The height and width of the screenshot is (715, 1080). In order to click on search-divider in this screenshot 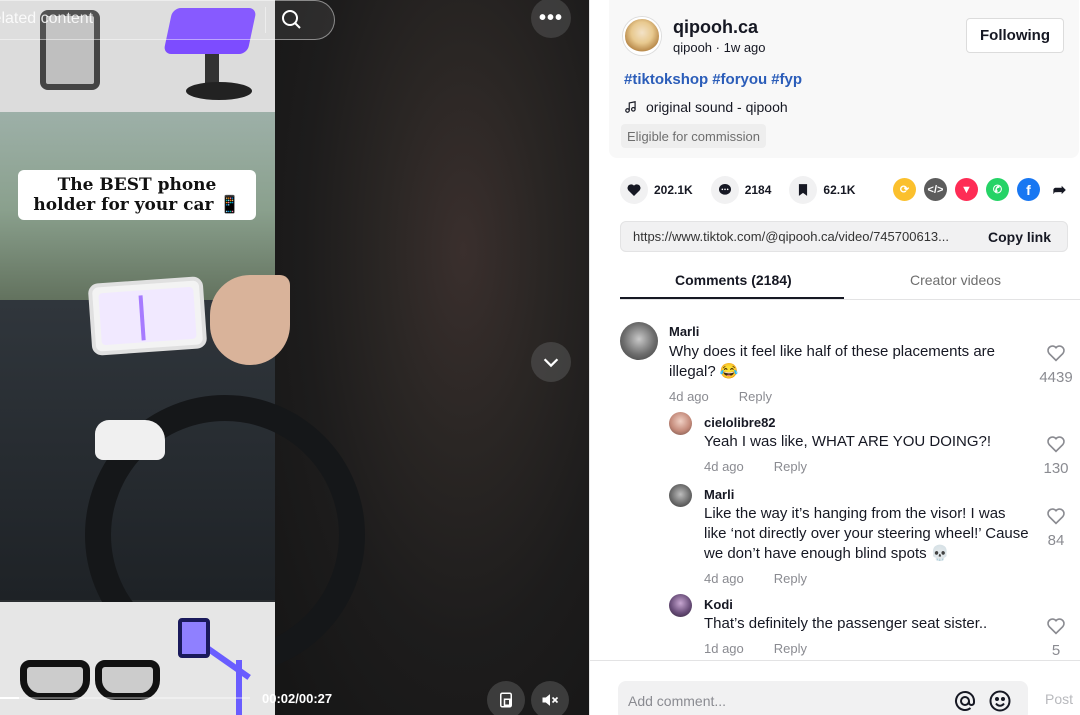, I will do `click(265, 20)`.